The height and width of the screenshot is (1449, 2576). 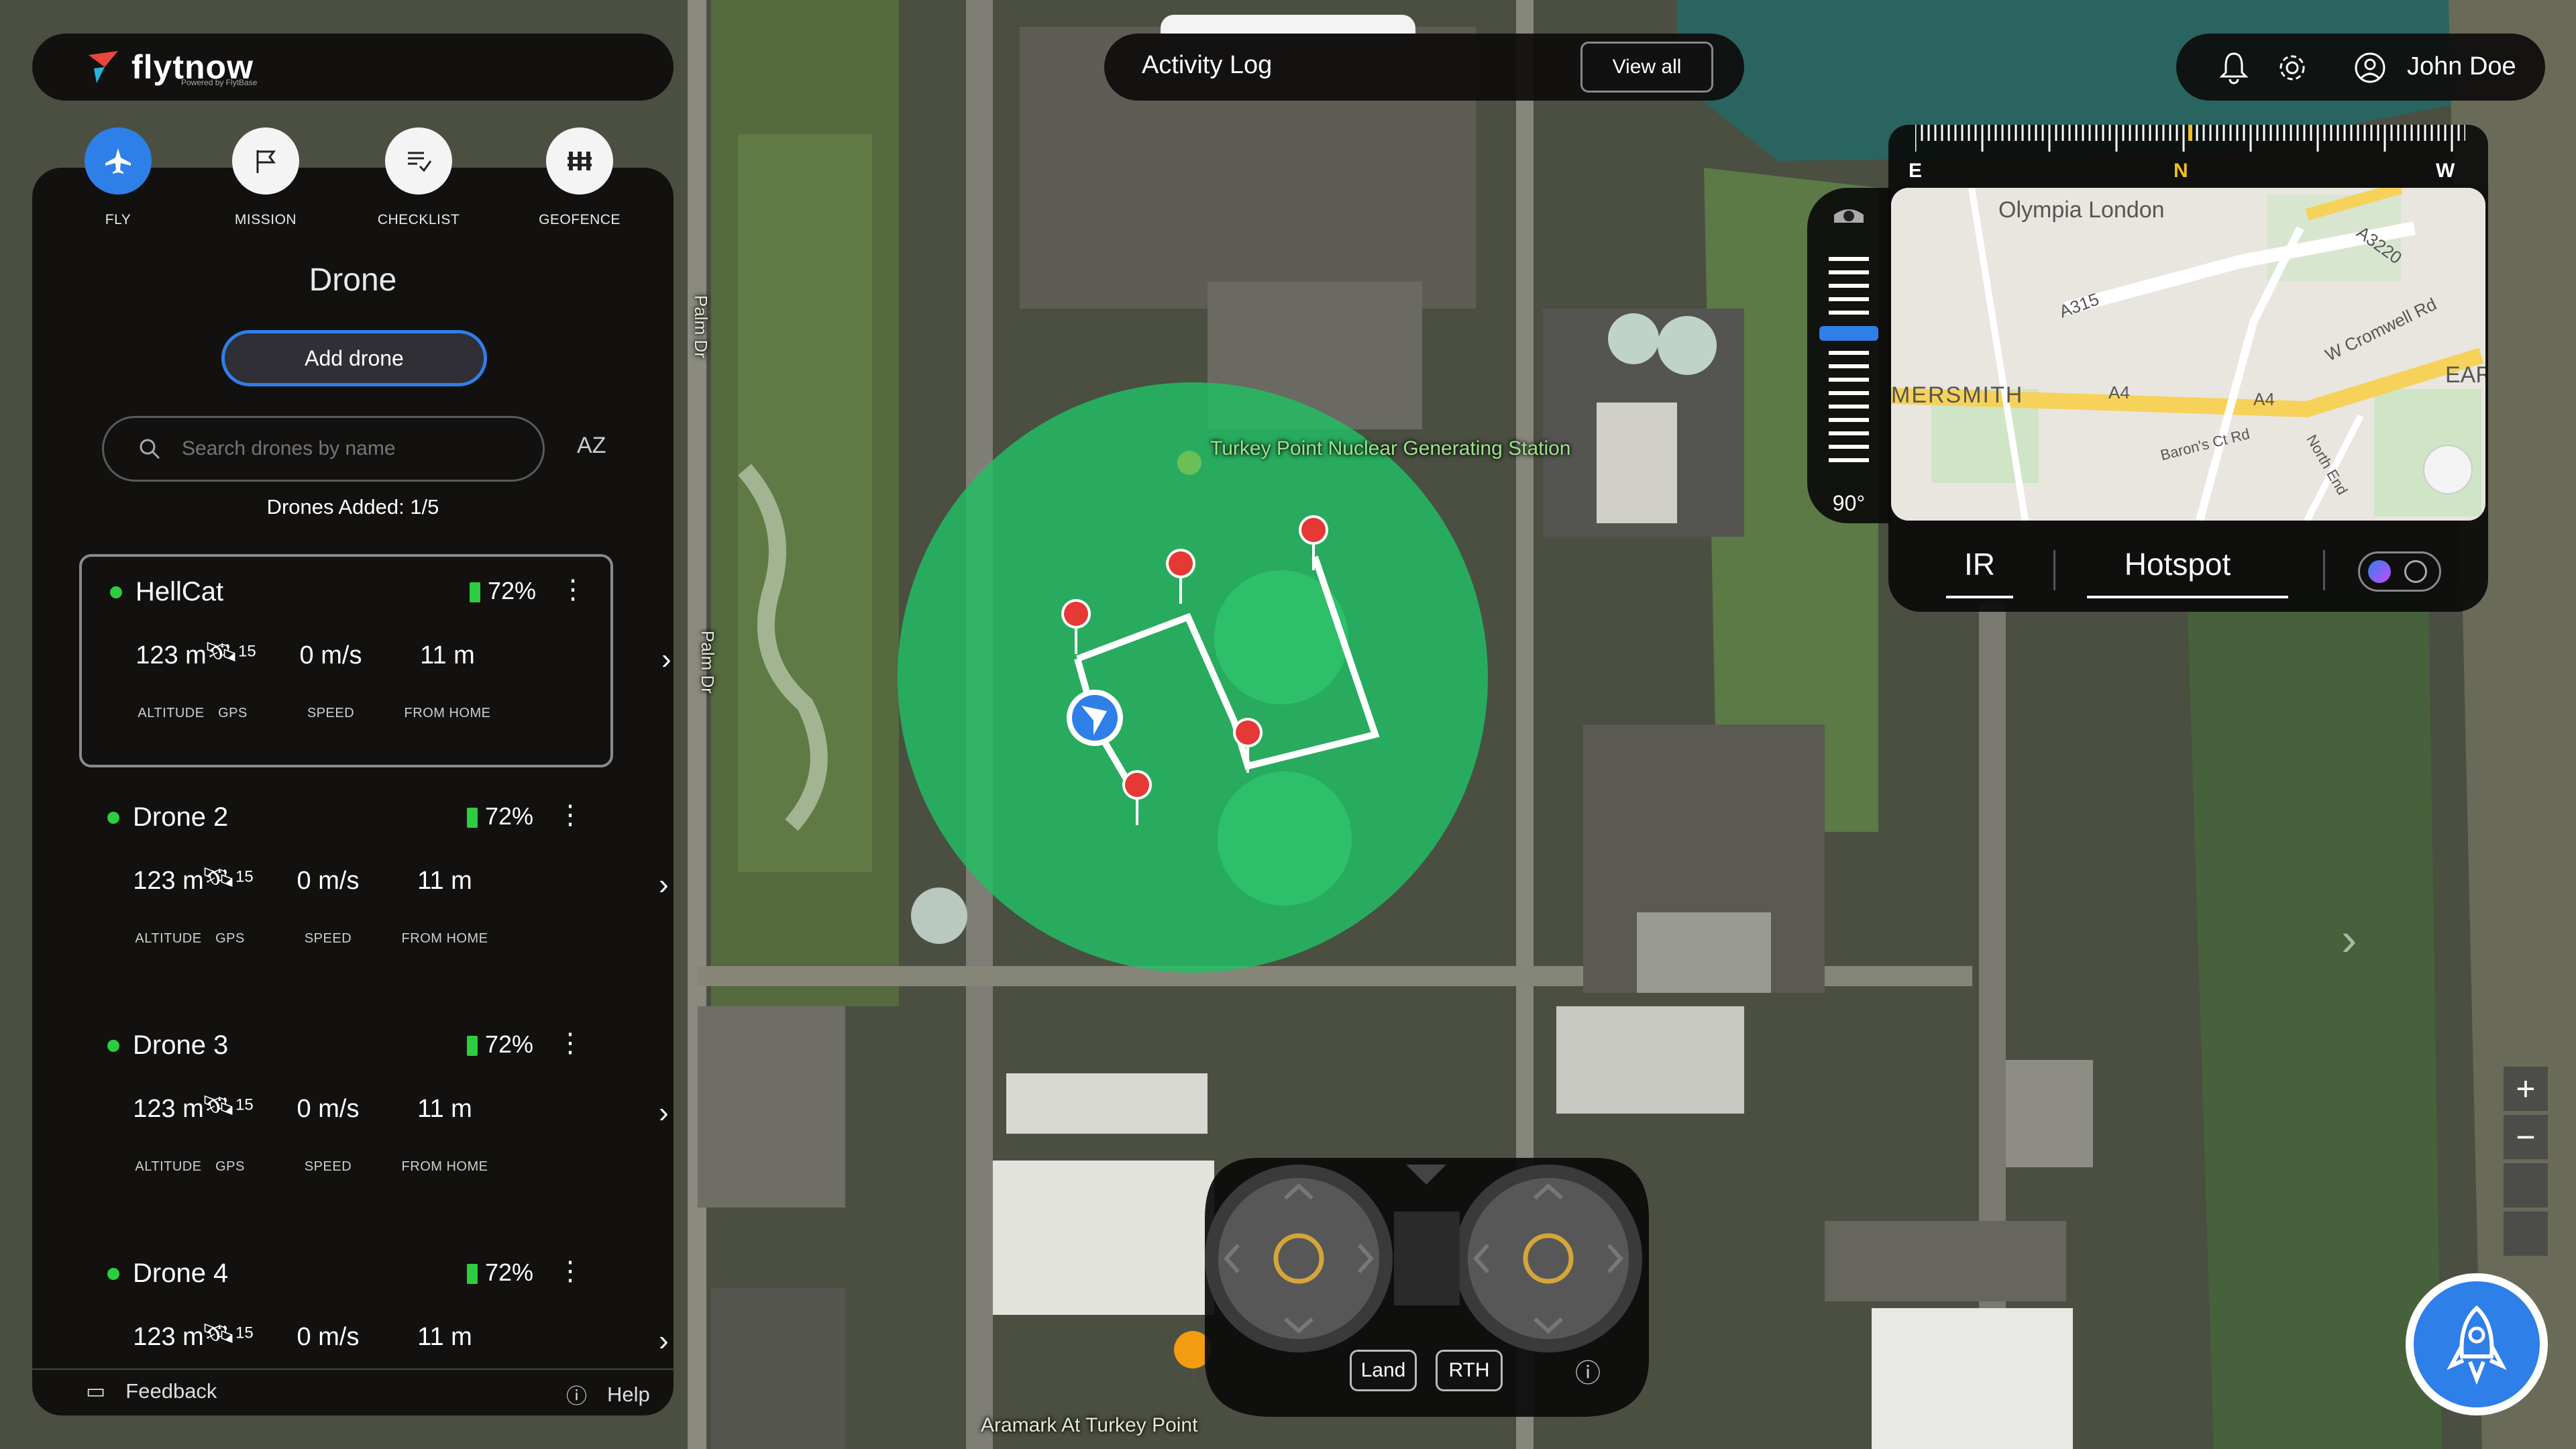 What do you see at coordinates (580, 219) in the screenshot?
I see `tab-label: GEOFENCE` at bounding box center [580, 219].